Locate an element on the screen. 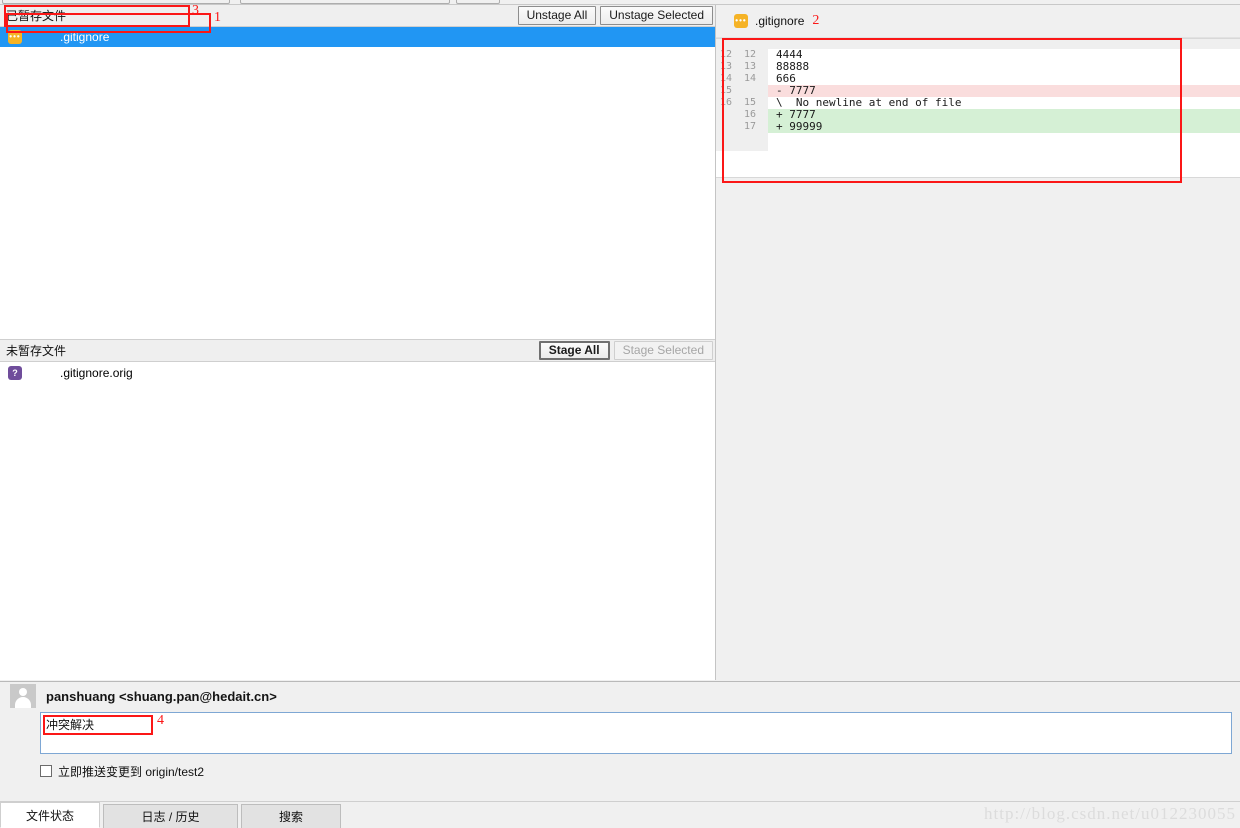 The width and height of the screenshot is (1240, 828). diff-old-lineno: 16 is located at coordinates (727, 103).